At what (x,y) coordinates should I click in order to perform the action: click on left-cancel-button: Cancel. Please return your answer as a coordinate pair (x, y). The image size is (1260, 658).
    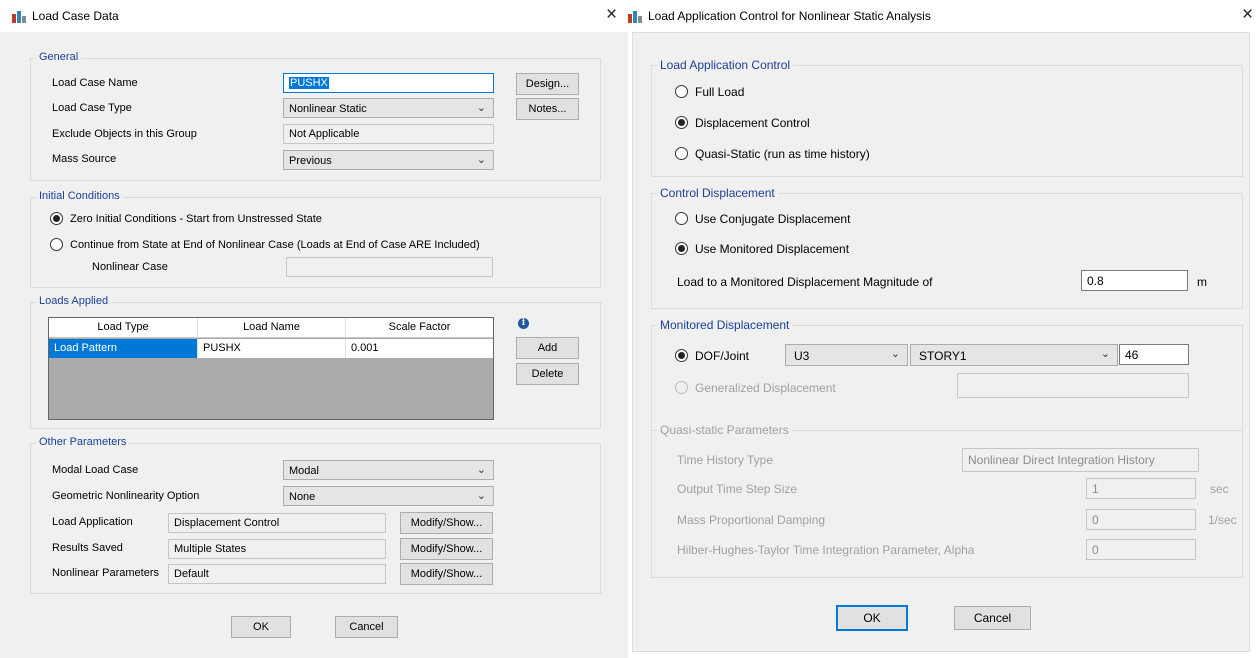
    Looking at the image, I should click on (366, 627).